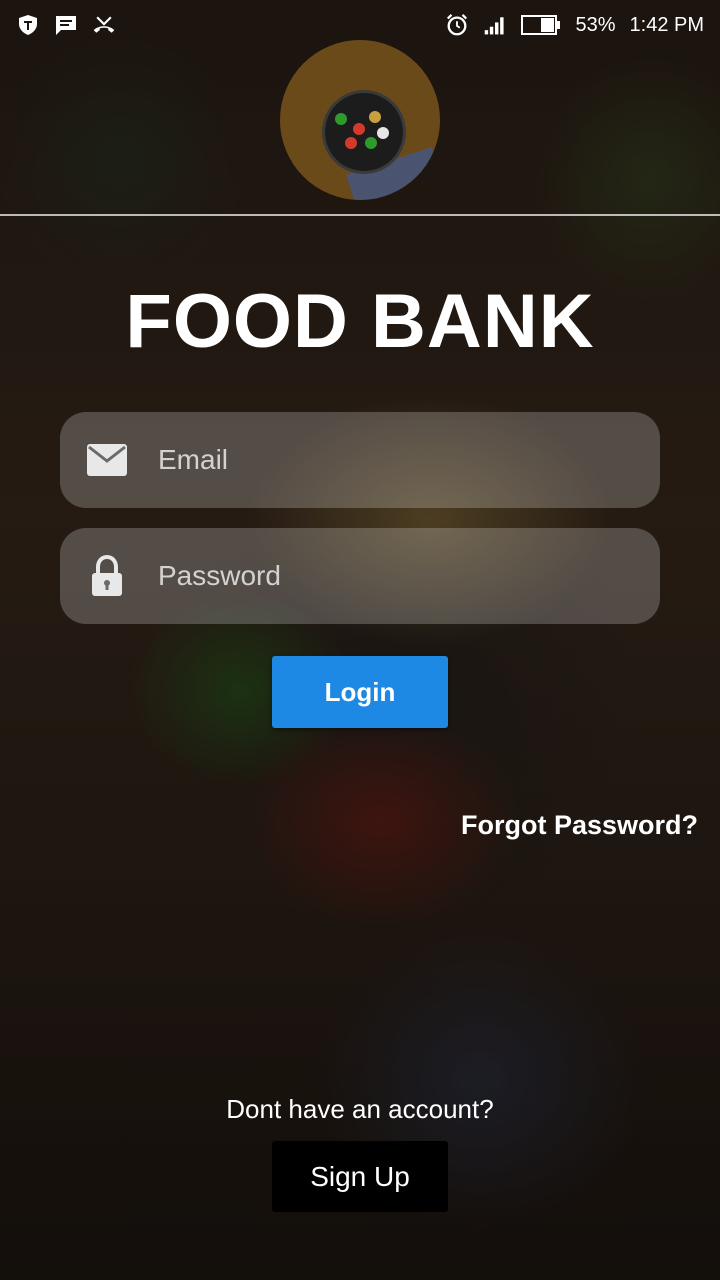 The width and height of the screenshot is (720, 1280). What do you see at coordinates (360, 321) in the screenshot?
I see `app-title: FOOD BANK` at bounding box center [360, 321].